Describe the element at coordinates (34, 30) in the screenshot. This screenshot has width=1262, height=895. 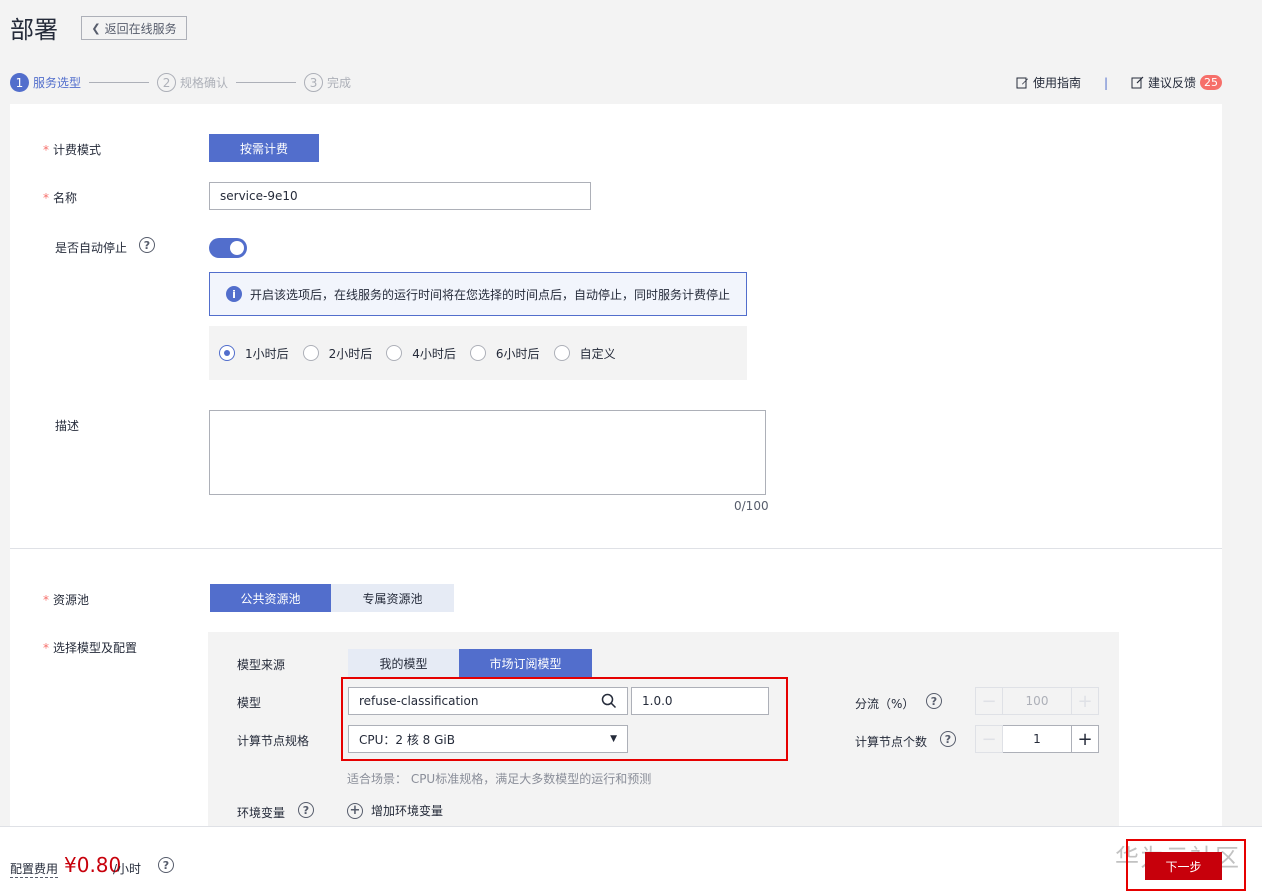
I see `page-title: 部署` at that location.